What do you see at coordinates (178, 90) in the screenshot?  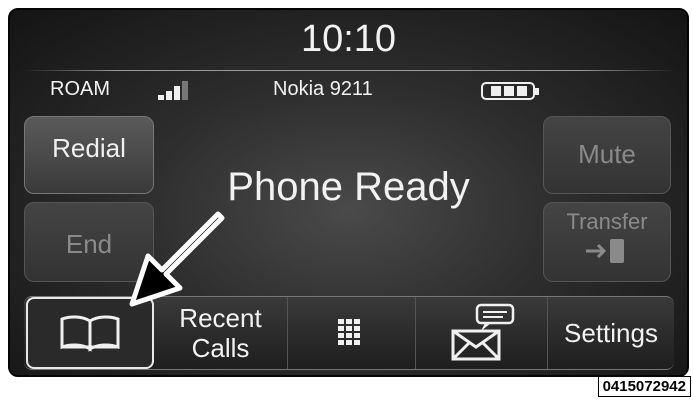 I see `signal-bars-icon` at bounding box center [178, 90].